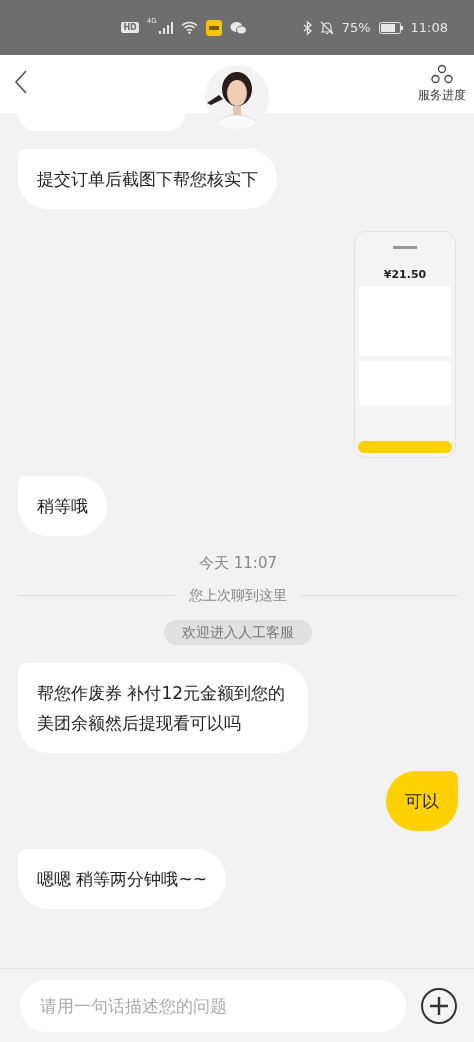 The width and height of the screenshot is (474, 1042). I want to click on message-bubble: 帮您作废券 补付12元金额到您的美团余额然后提现看可以吗, so click(163, 708).